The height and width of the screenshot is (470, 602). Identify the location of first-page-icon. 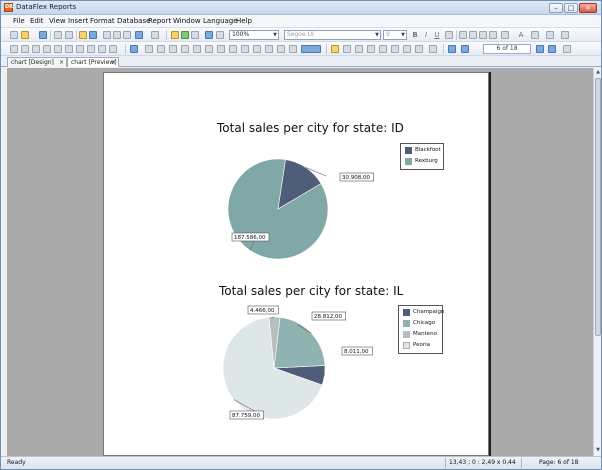
(452, 49).